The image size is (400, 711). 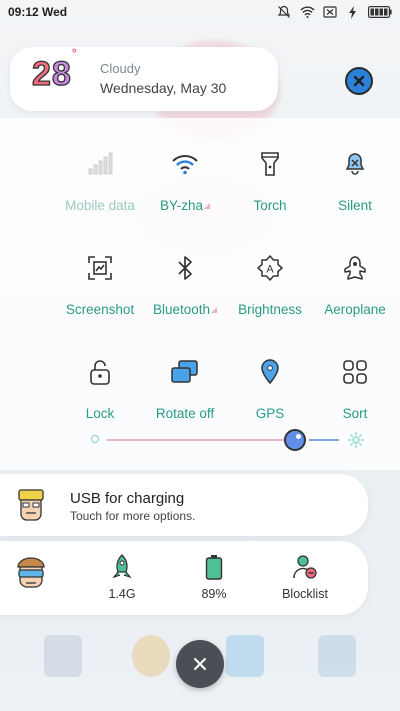 I want to click on screenshot-icon, so click(x=100, y=268).